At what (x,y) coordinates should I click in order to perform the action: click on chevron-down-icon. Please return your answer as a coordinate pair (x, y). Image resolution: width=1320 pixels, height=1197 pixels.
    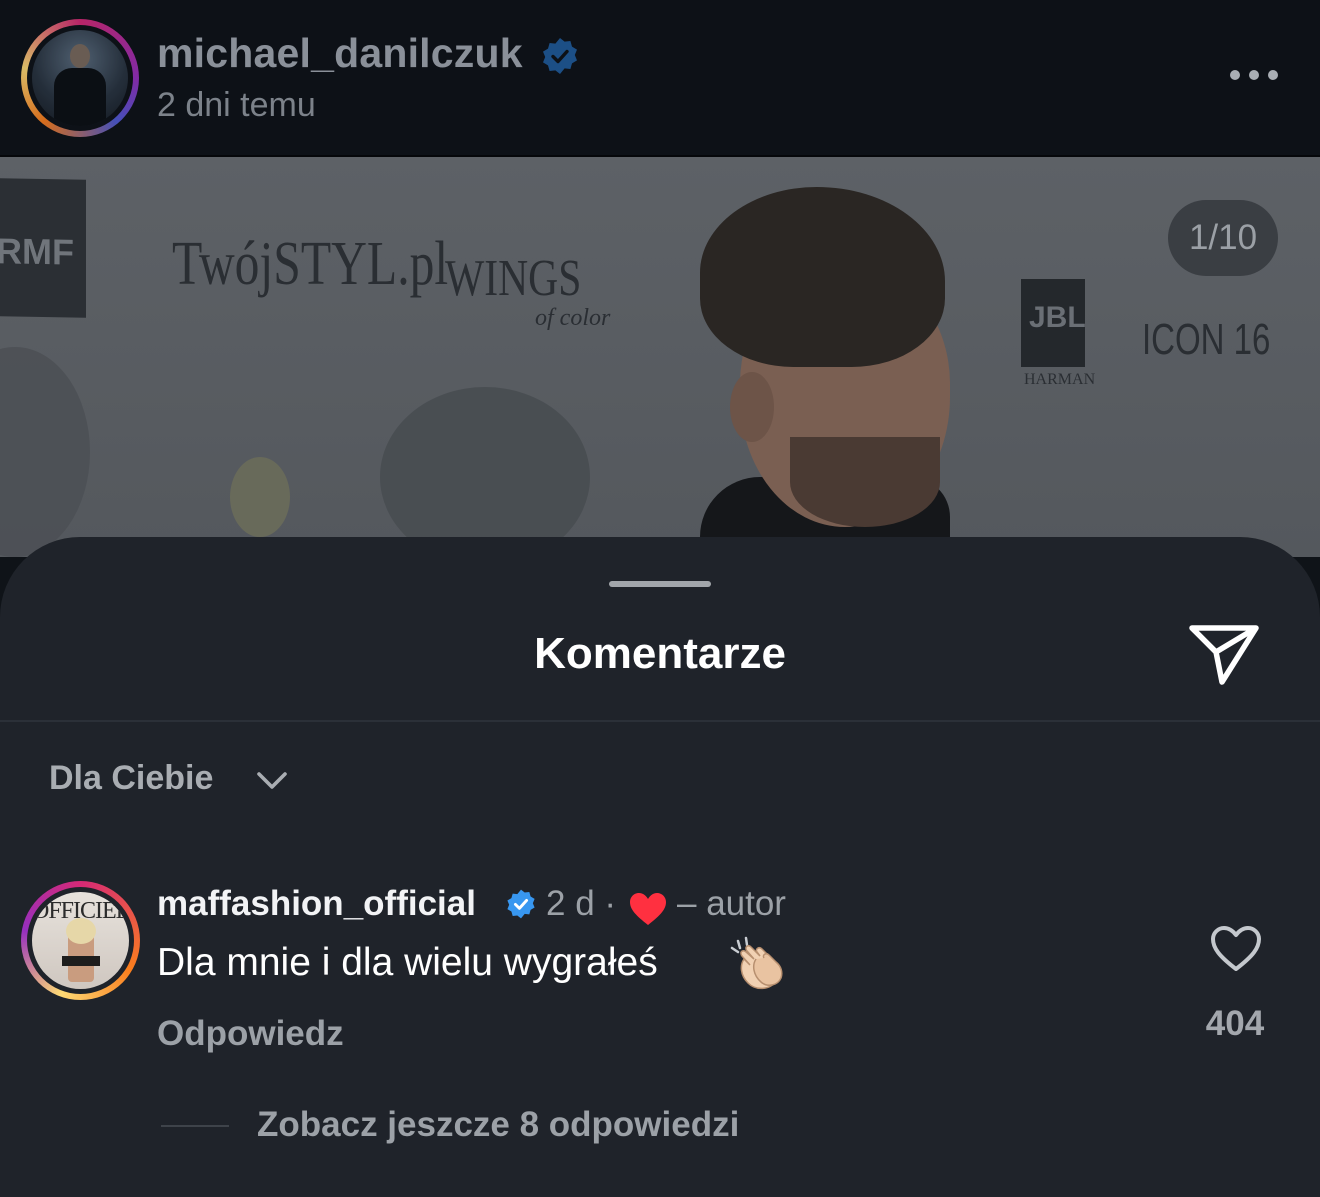
    Looking at the image, I should click on (272, 780).